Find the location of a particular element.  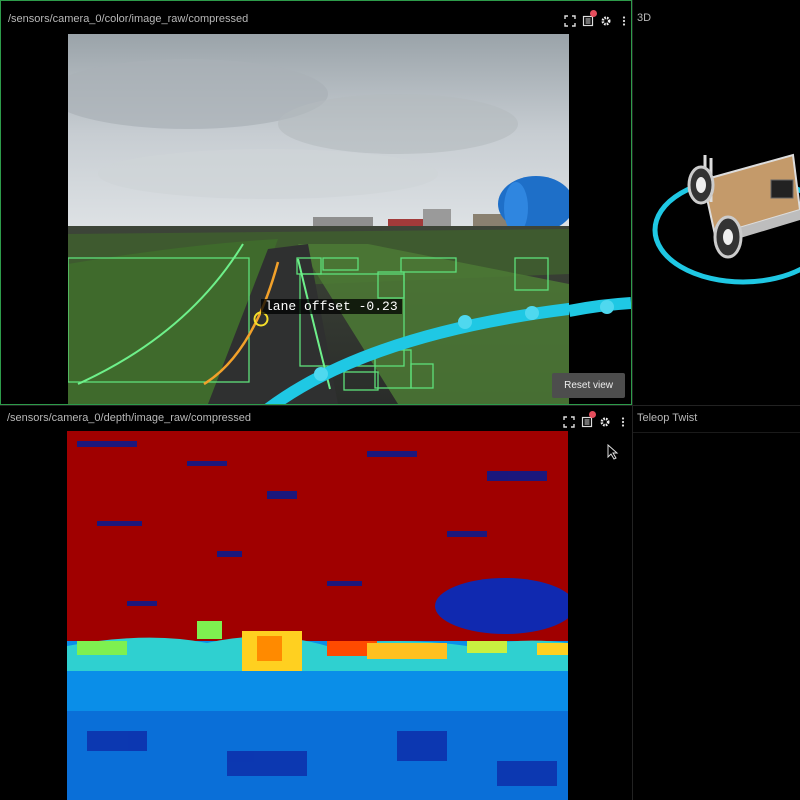

3d-panel: 3D is located at coordinates (716, 202).